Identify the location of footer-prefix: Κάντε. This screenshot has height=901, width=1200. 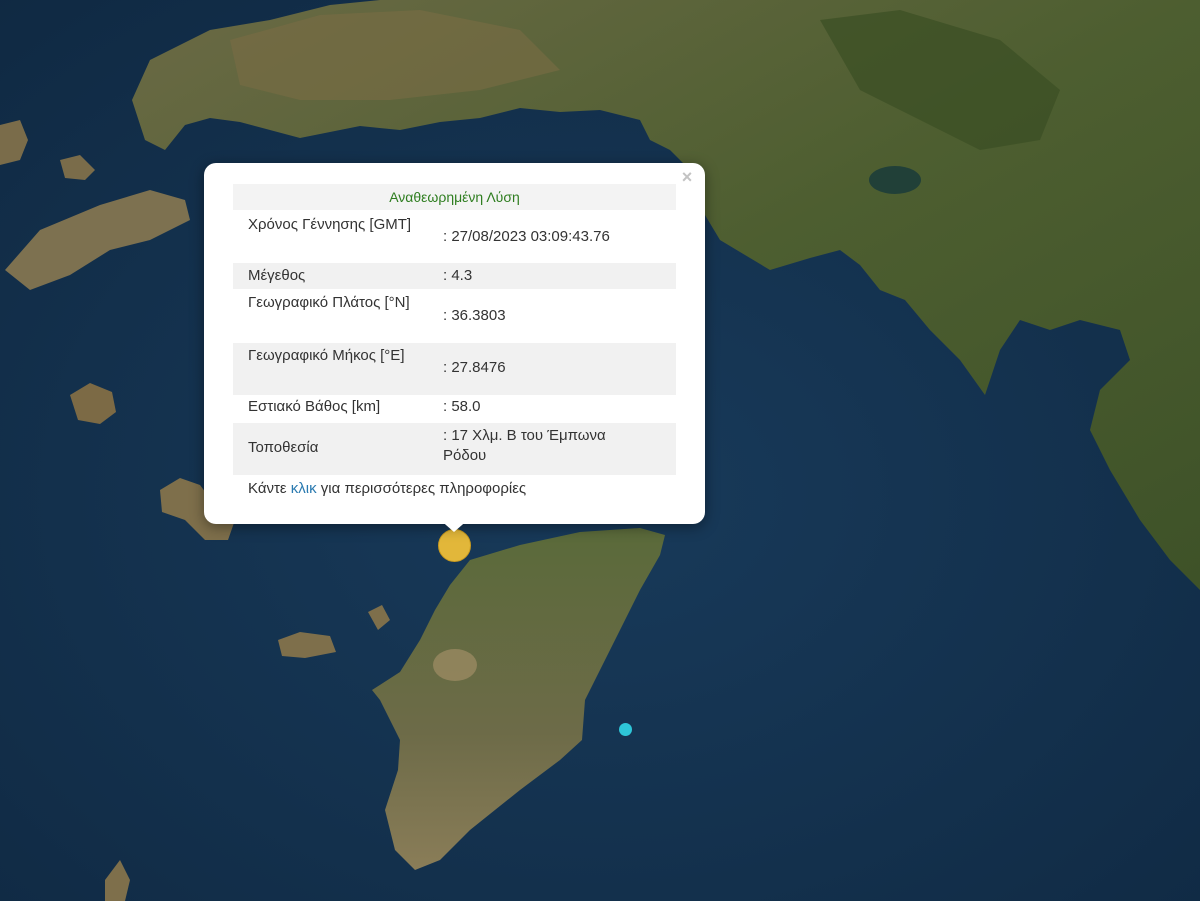
(269, 488).